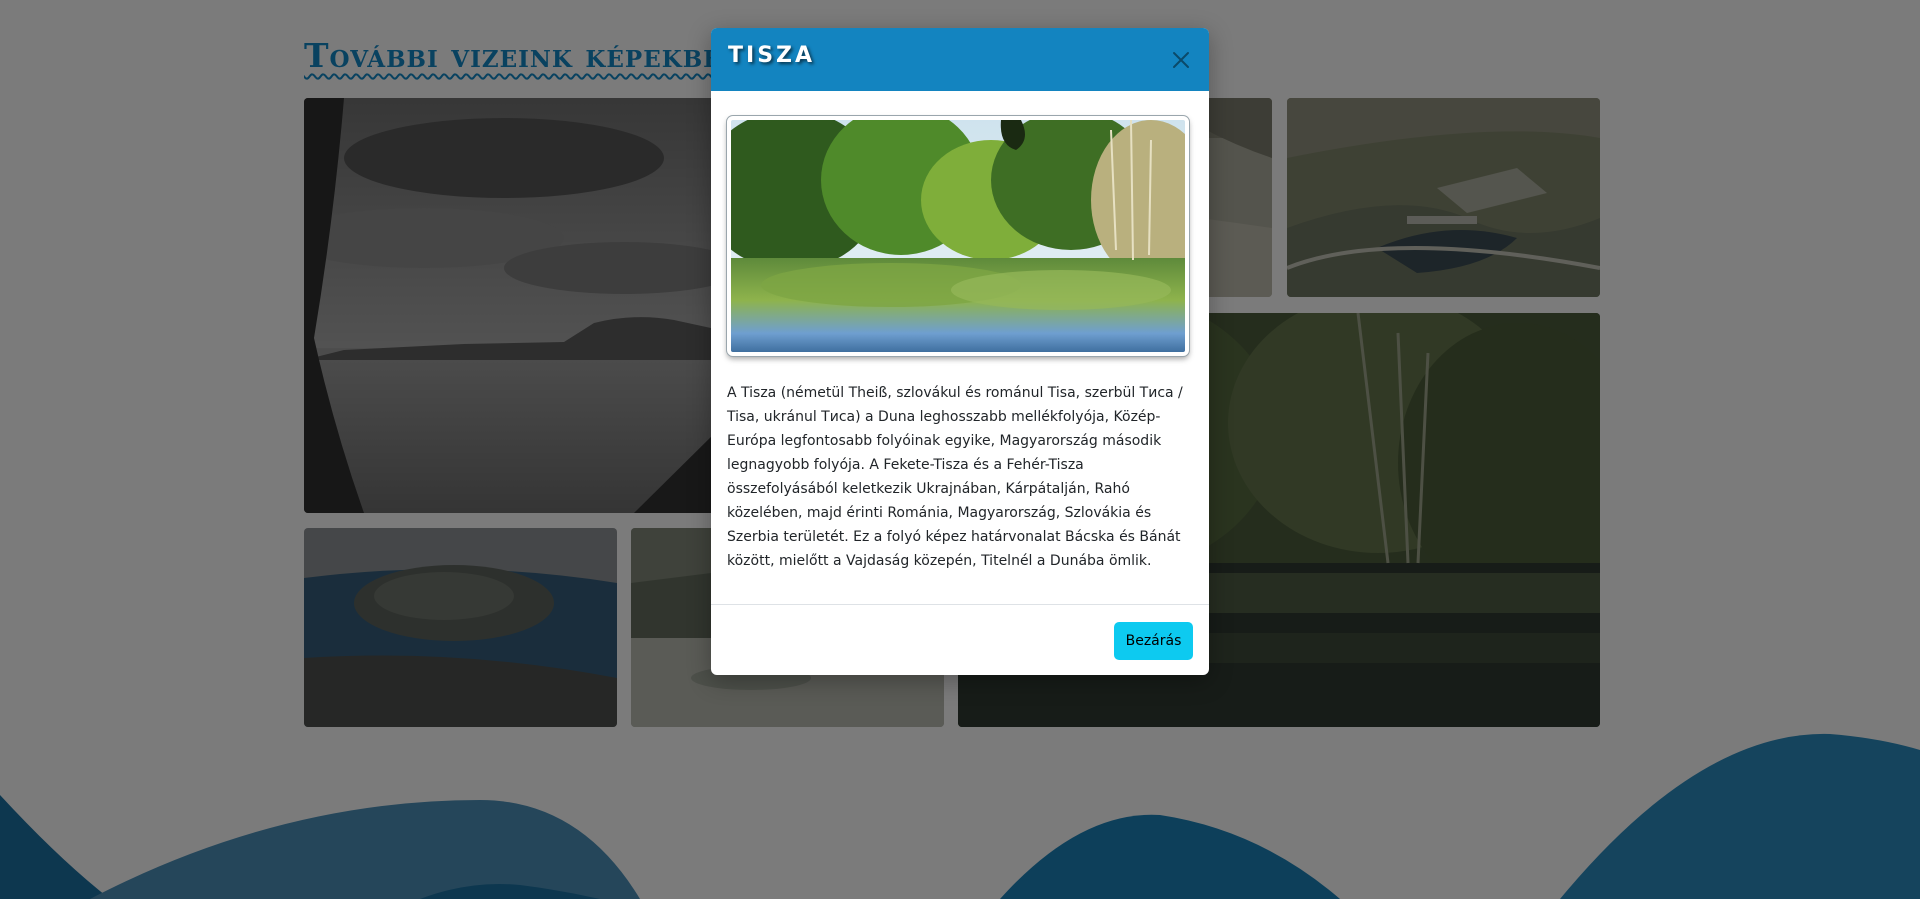 This screenshot has width=1920, height=899. I want to click on tisza-river-image, so click(958, 236).